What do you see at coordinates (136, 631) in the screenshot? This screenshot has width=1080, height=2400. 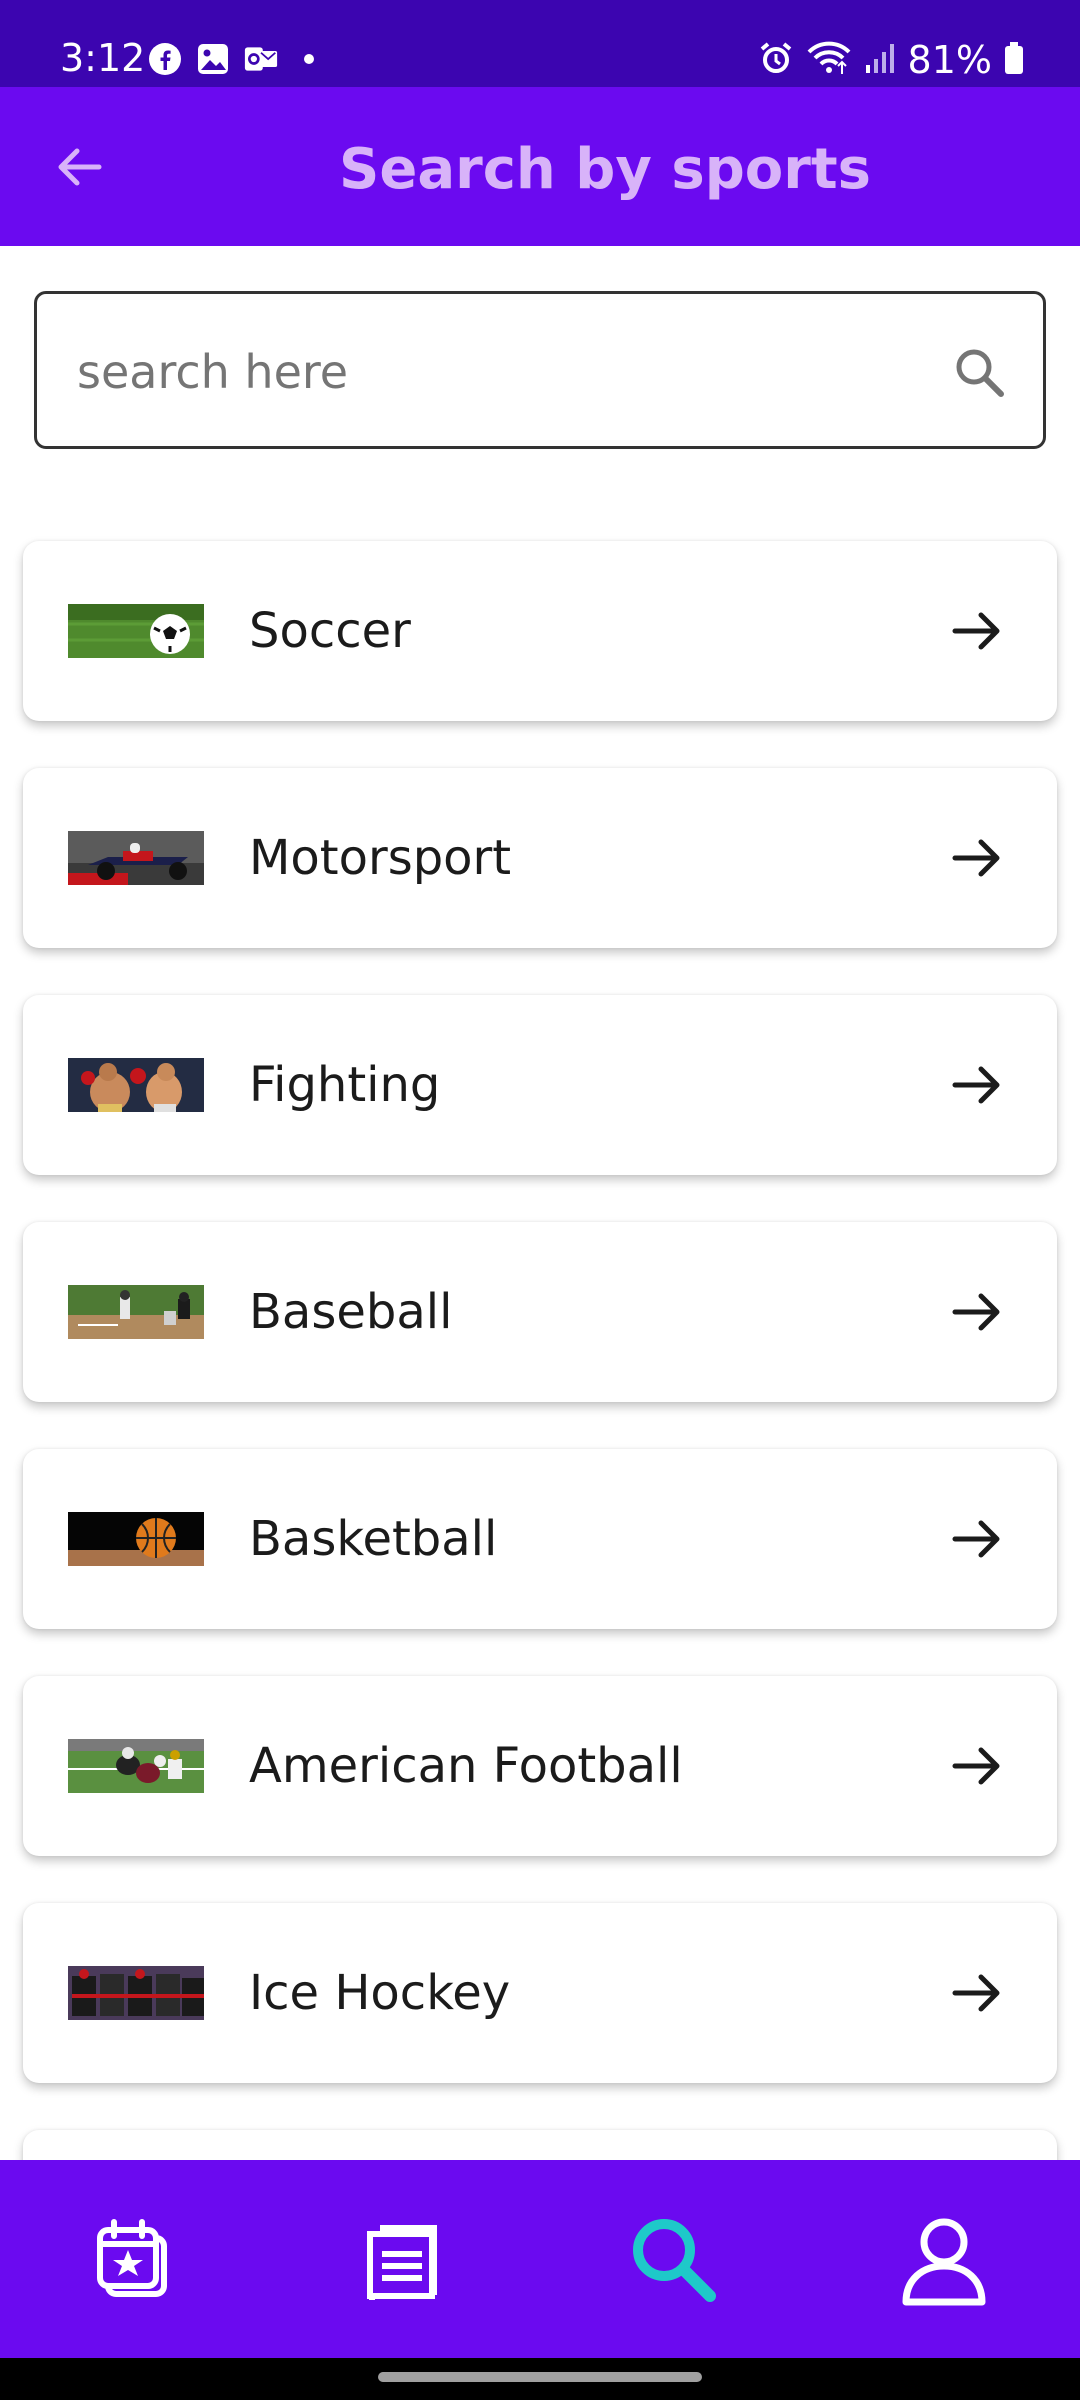 I see `soccer-thumbnail` at bounding box center [136, 631].